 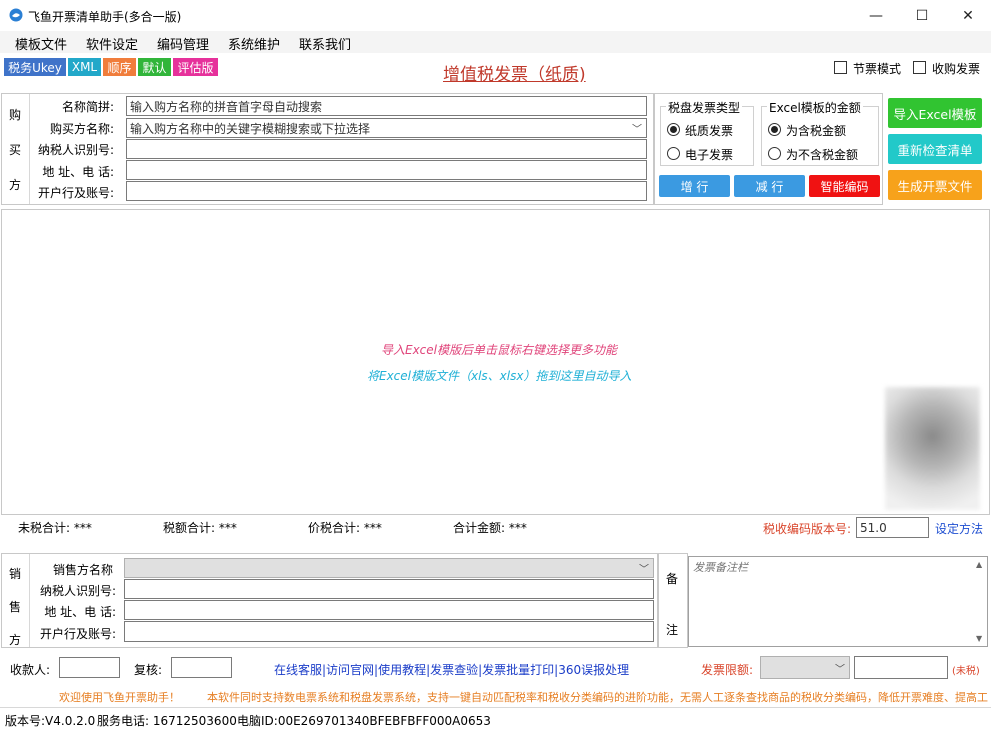 What do you see at coordinates (389, 568) in the screenshot?
I see `seller-name-select: ﹀` at bounding box center [389, 568].